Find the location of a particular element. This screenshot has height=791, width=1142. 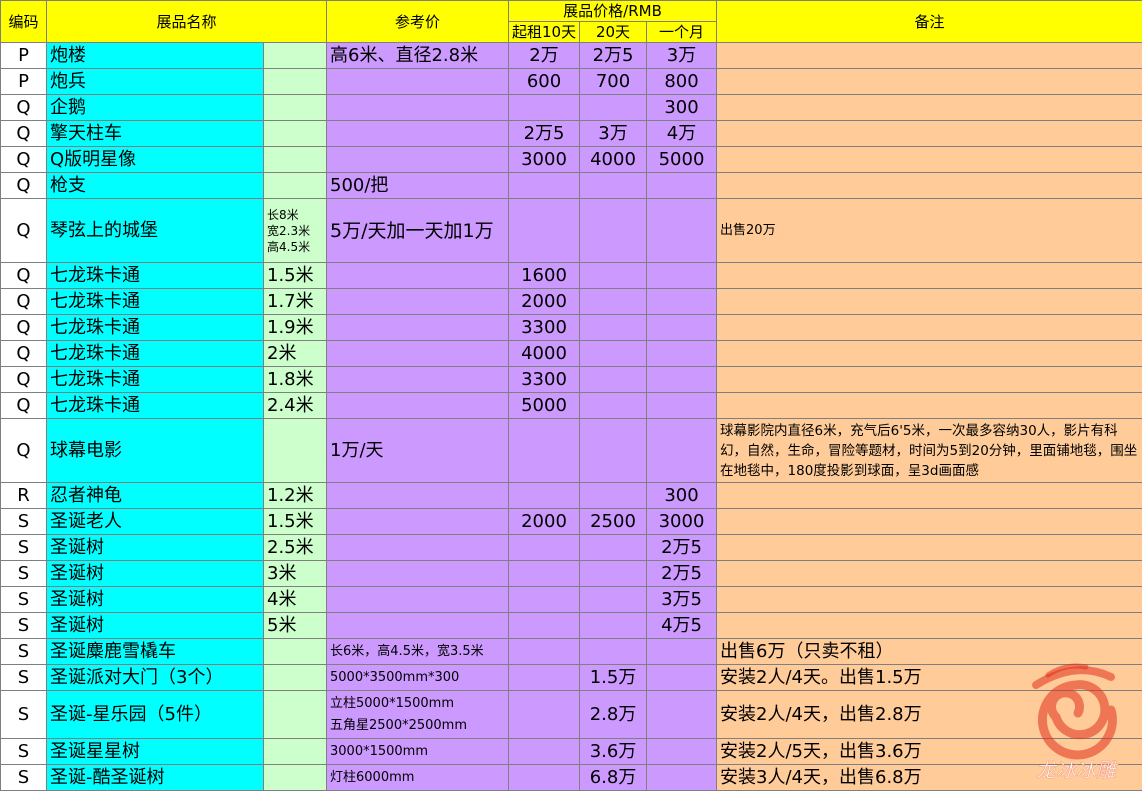

cell-price-1month: 300 is located at coordinates (682, 495).